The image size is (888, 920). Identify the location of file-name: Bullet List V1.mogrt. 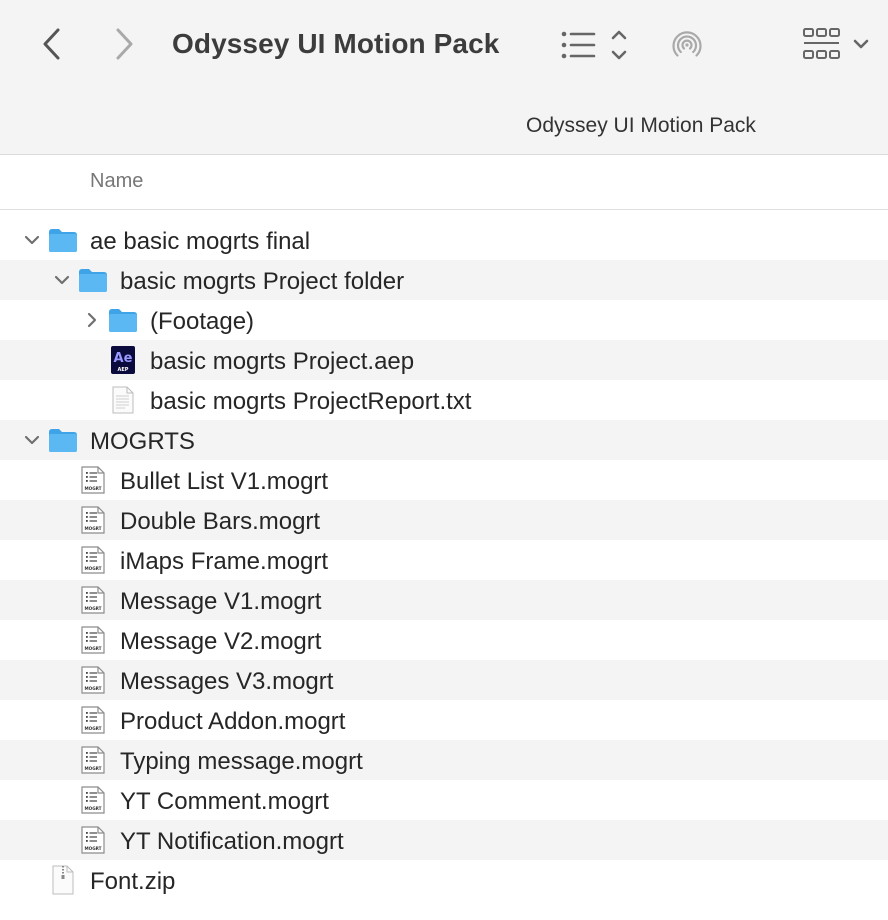
(224, 481).